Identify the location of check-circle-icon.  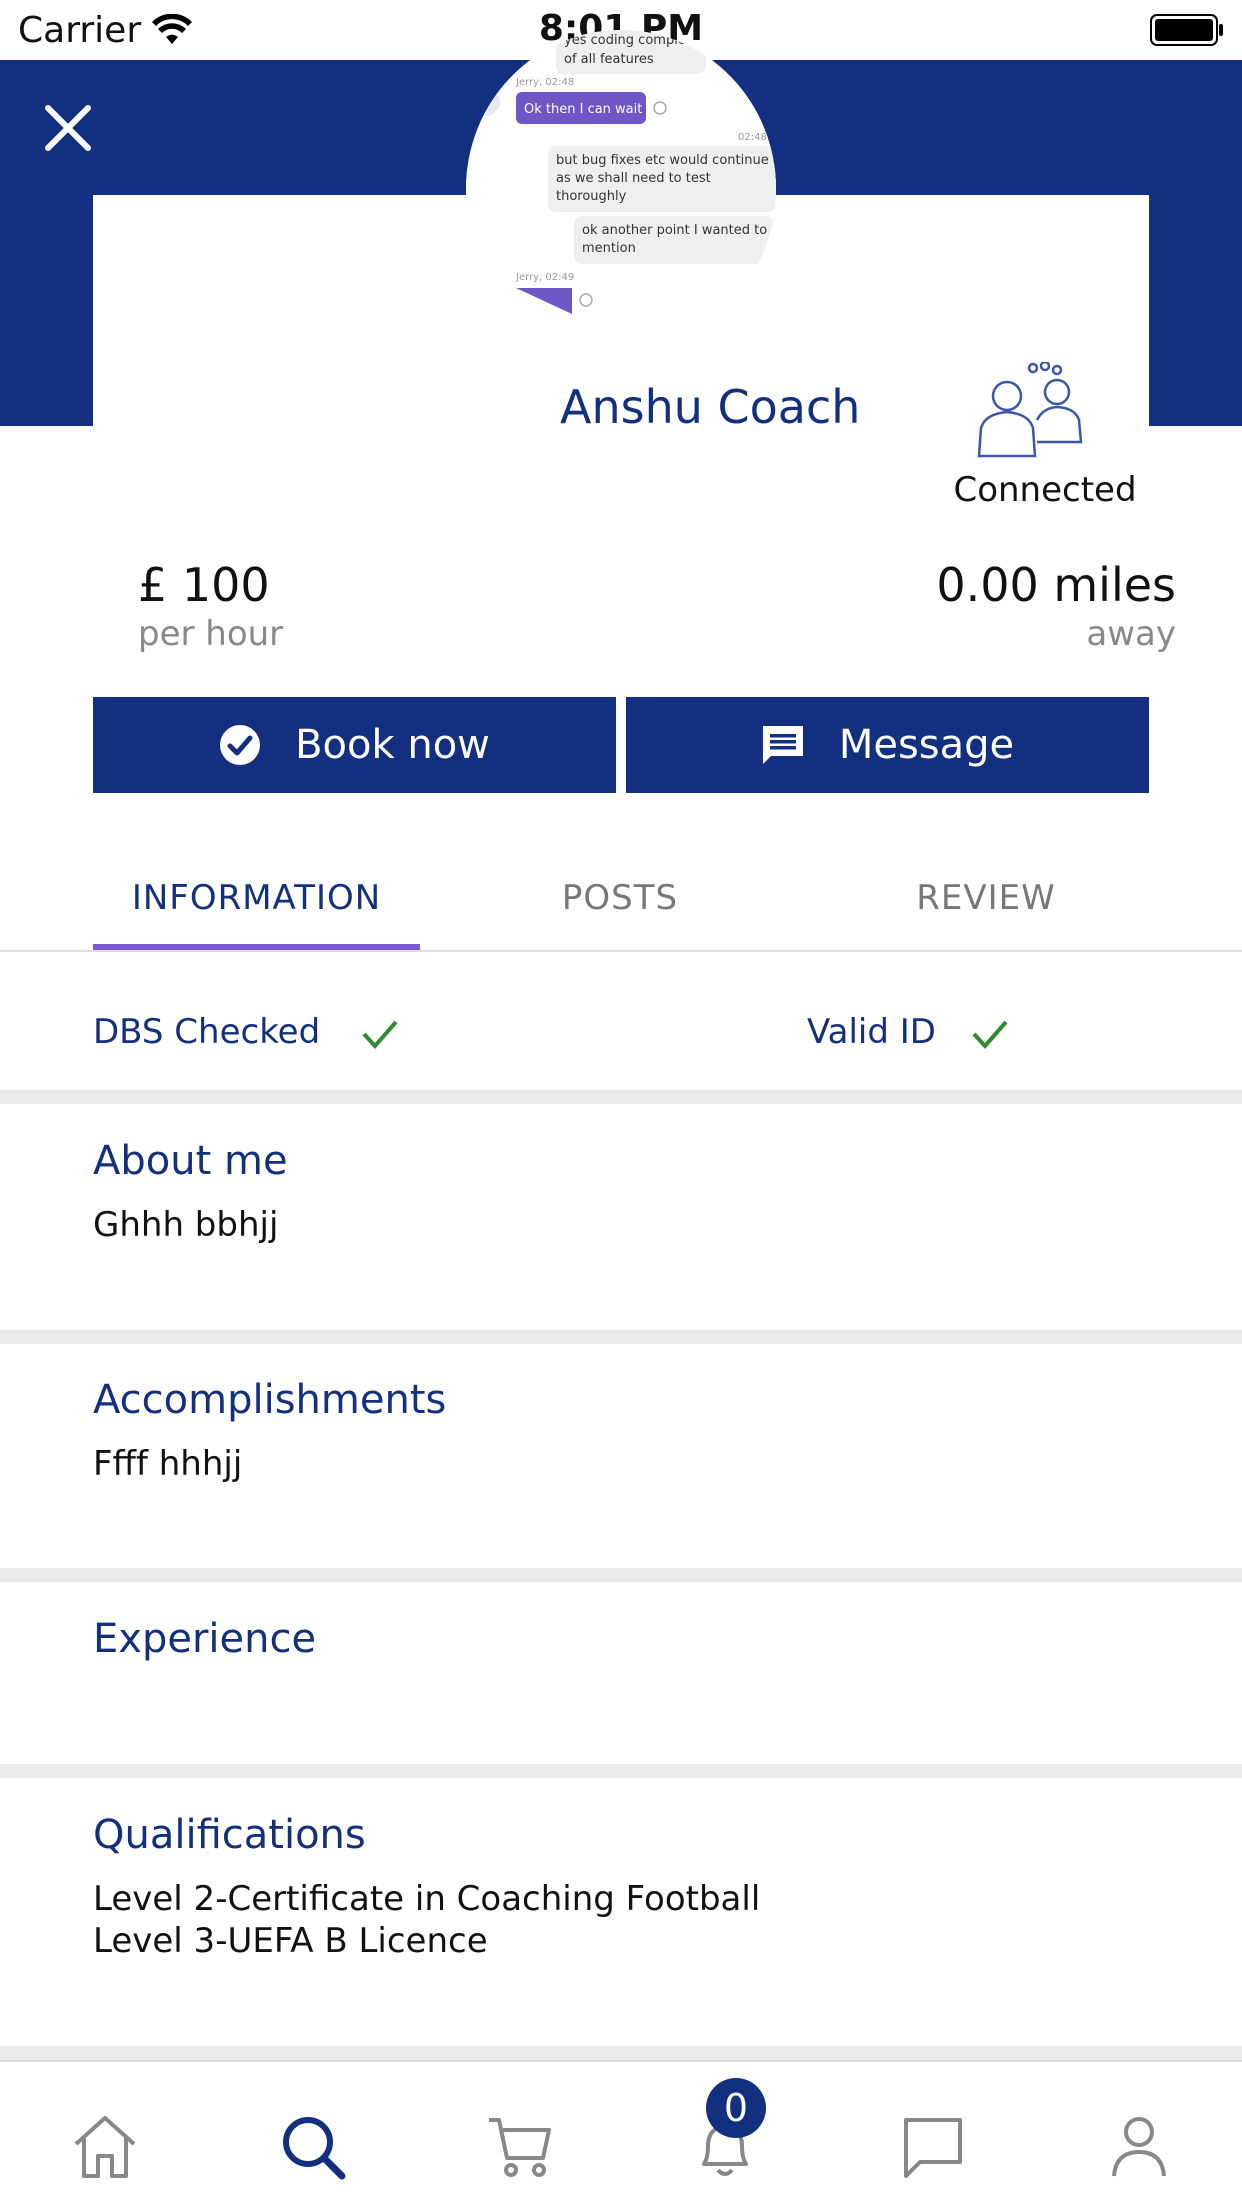
(240, 745).